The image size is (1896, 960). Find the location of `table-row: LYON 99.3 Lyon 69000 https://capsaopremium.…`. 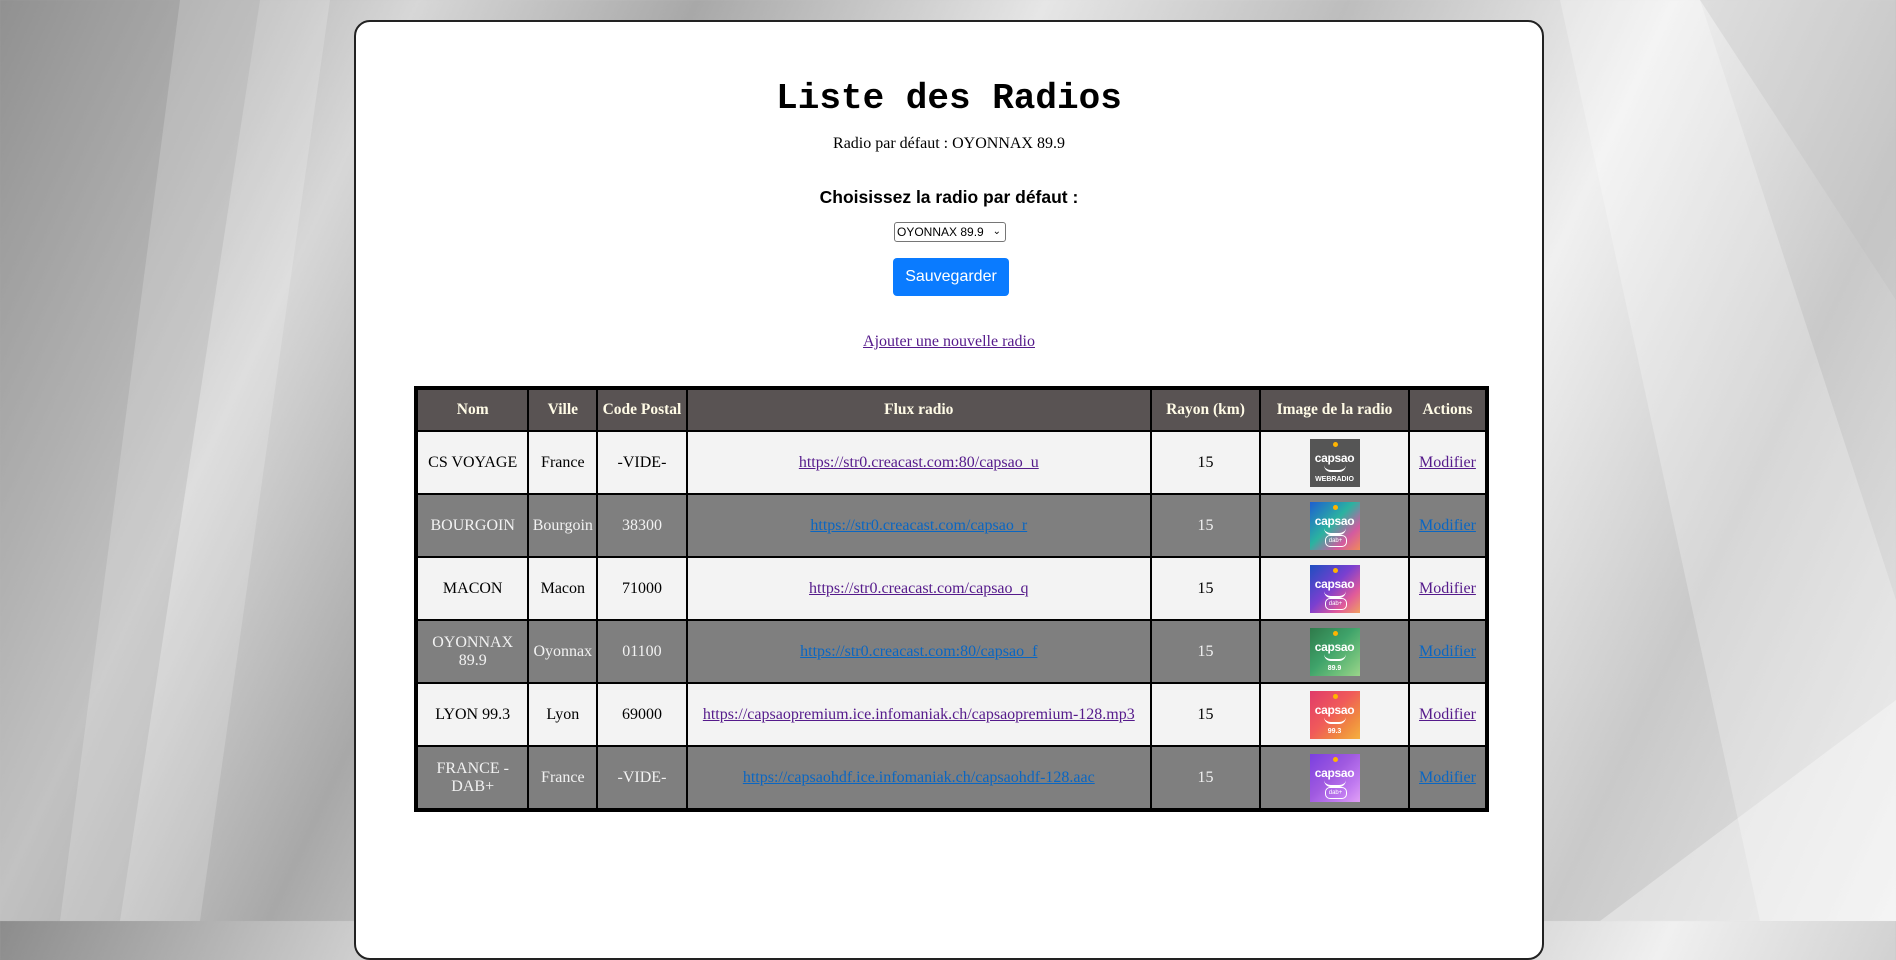

table-row: LYON 99.3 Lyon 69000 https://capsaopremium.… is located at coordinates (951, 714).